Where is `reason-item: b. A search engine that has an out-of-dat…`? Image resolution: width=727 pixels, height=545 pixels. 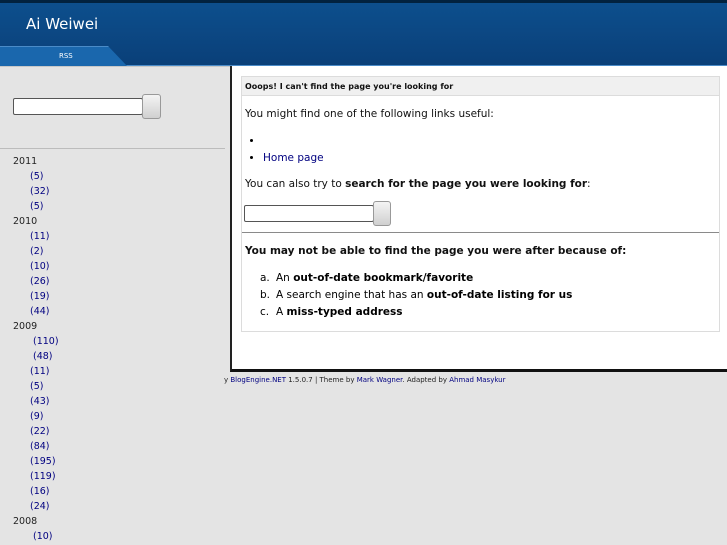 reason-item: b. A search engine that has an out-of-dat… is located at coordinates (416, 295).